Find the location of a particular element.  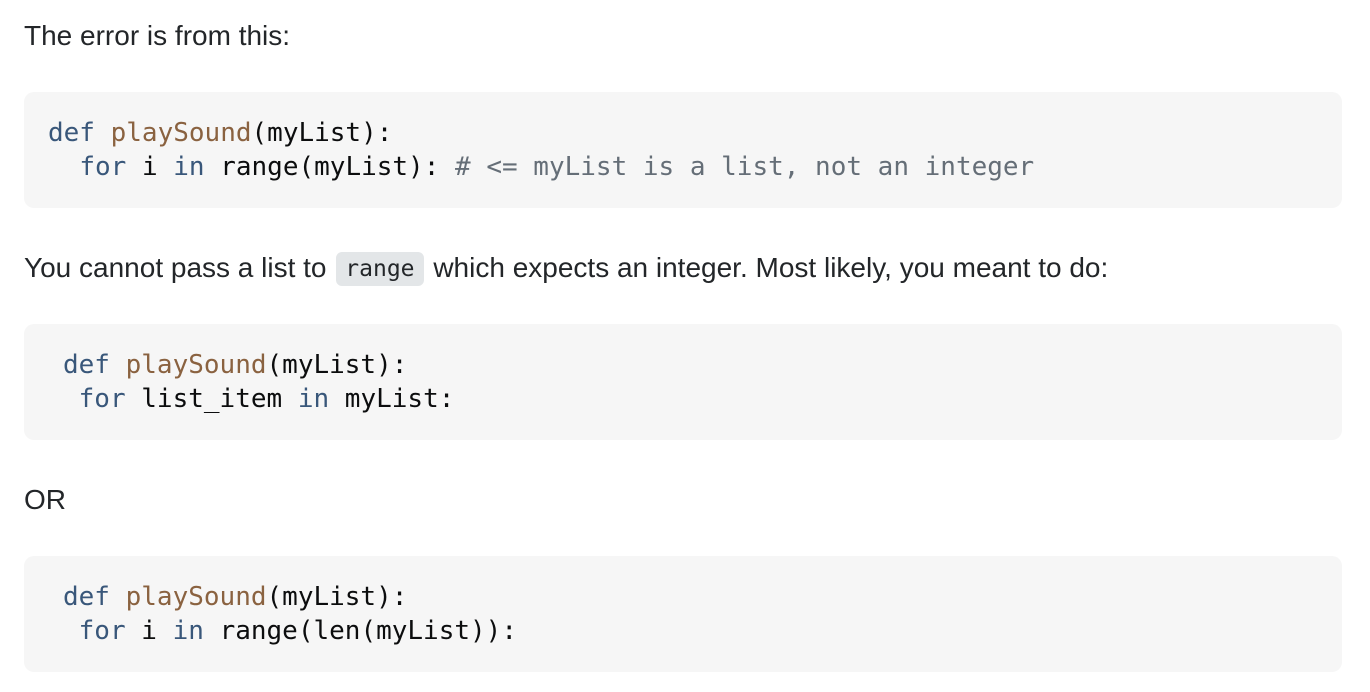

code-text: myList: is located at coordinates (399, 399).